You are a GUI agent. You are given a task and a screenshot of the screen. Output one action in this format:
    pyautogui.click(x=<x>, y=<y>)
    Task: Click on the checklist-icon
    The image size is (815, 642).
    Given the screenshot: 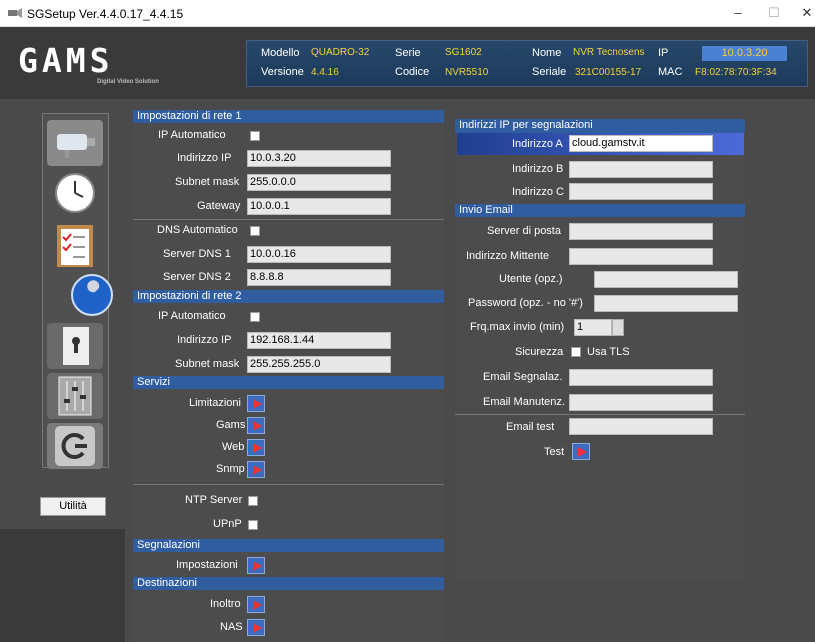 What is the action you would take?
    pyautogui.click(x=75, y=246)
    